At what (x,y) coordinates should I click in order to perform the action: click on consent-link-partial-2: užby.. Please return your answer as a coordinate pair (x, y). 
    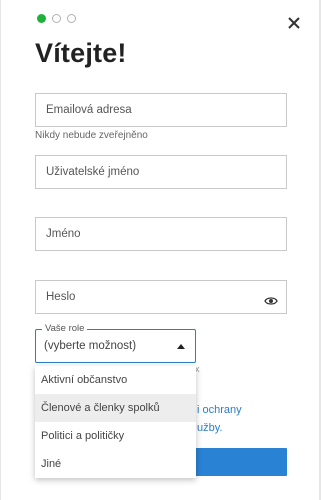
    Looking at the image, I should click on (209, 428).